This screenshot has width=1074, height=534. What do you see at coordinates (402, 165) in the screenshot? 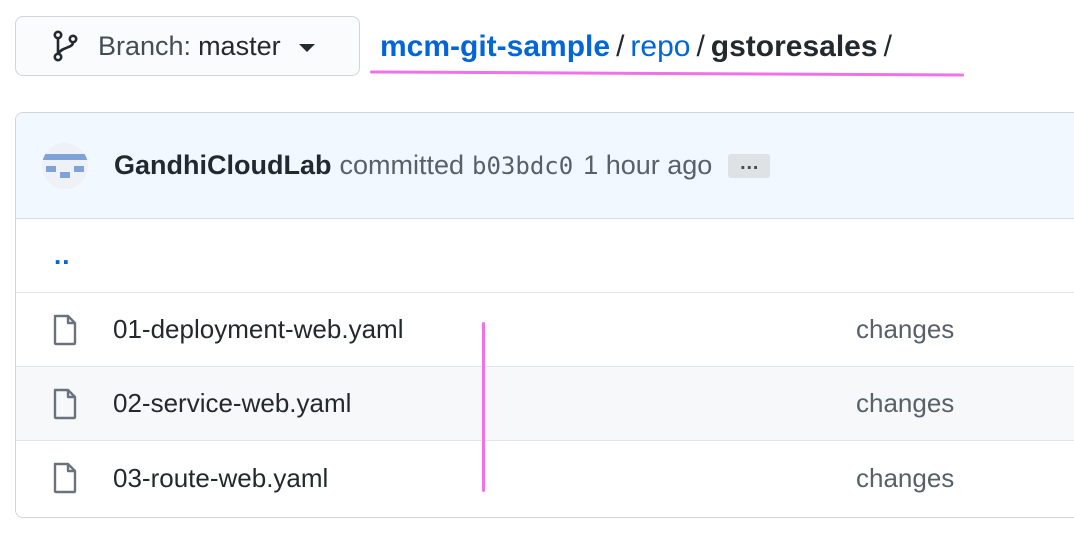
I see `commit-verb: committed` at bounding box center [402, 165].